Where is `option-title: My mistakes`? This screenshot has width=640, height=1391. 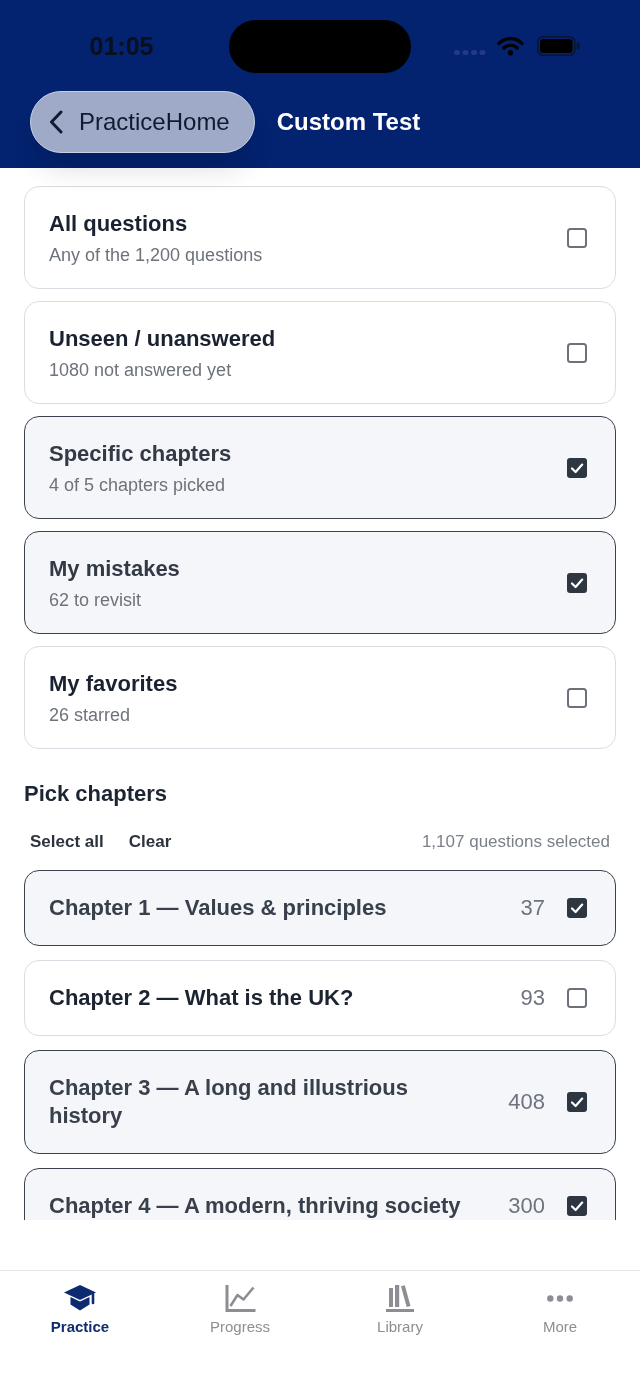
option-title: My mistakes is located at coordinates (115, 569).